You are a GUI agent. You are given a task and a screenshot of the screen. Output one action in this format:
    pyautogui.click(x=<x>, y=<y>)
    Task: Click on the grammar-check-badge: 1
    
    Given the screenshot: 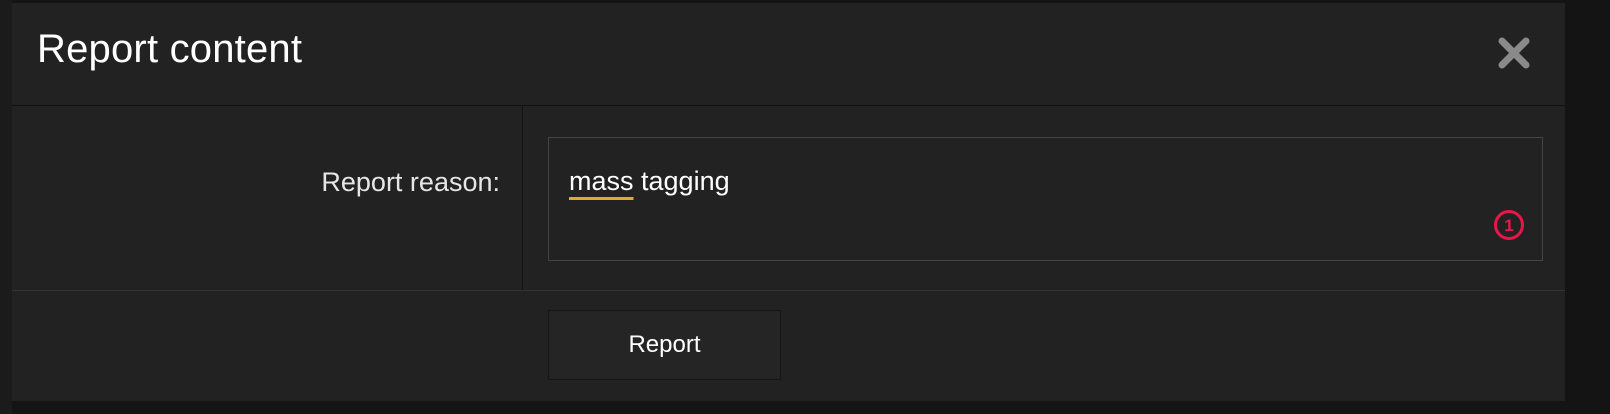 What is the action you would take?
    pyautogui.click(x=1509, y=225)
    